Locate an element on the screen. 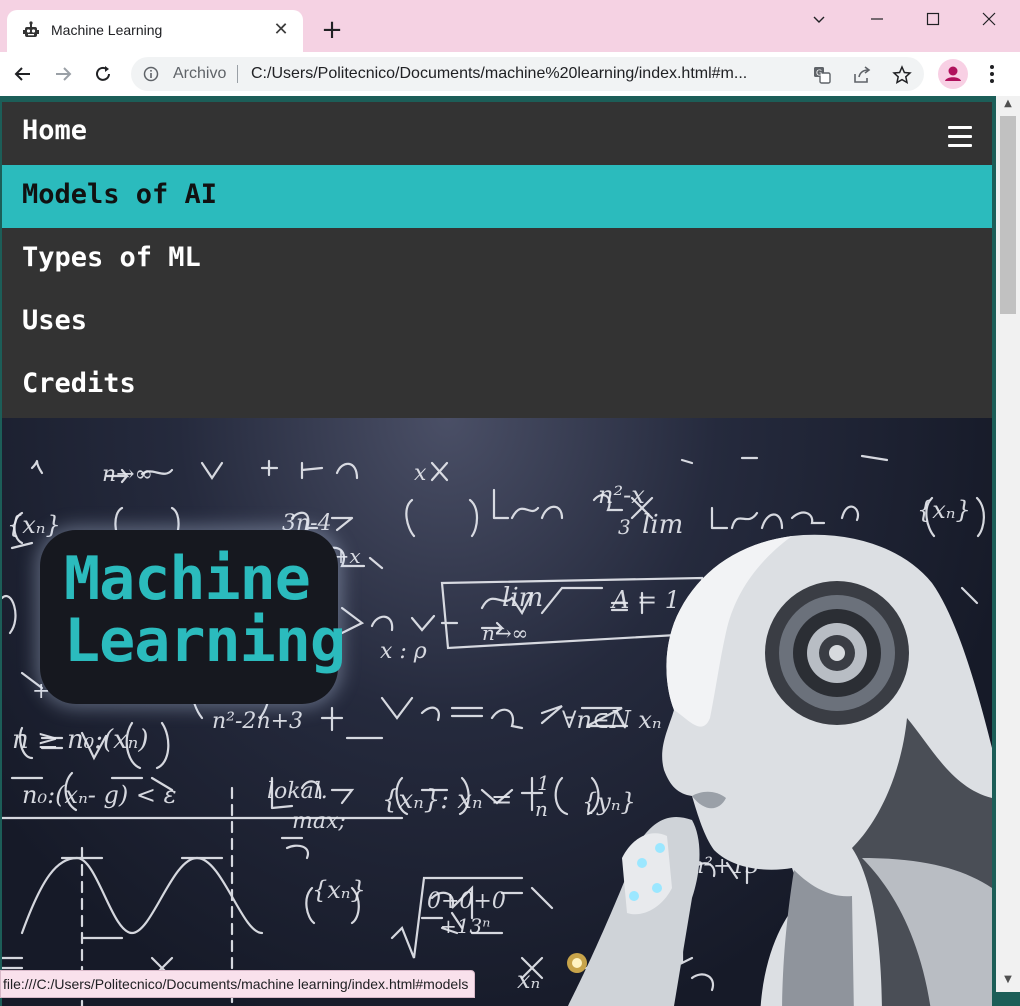 This screenshot has width=1020, height=1006. nav-home-row: Home is located at coordinates (497, 133).